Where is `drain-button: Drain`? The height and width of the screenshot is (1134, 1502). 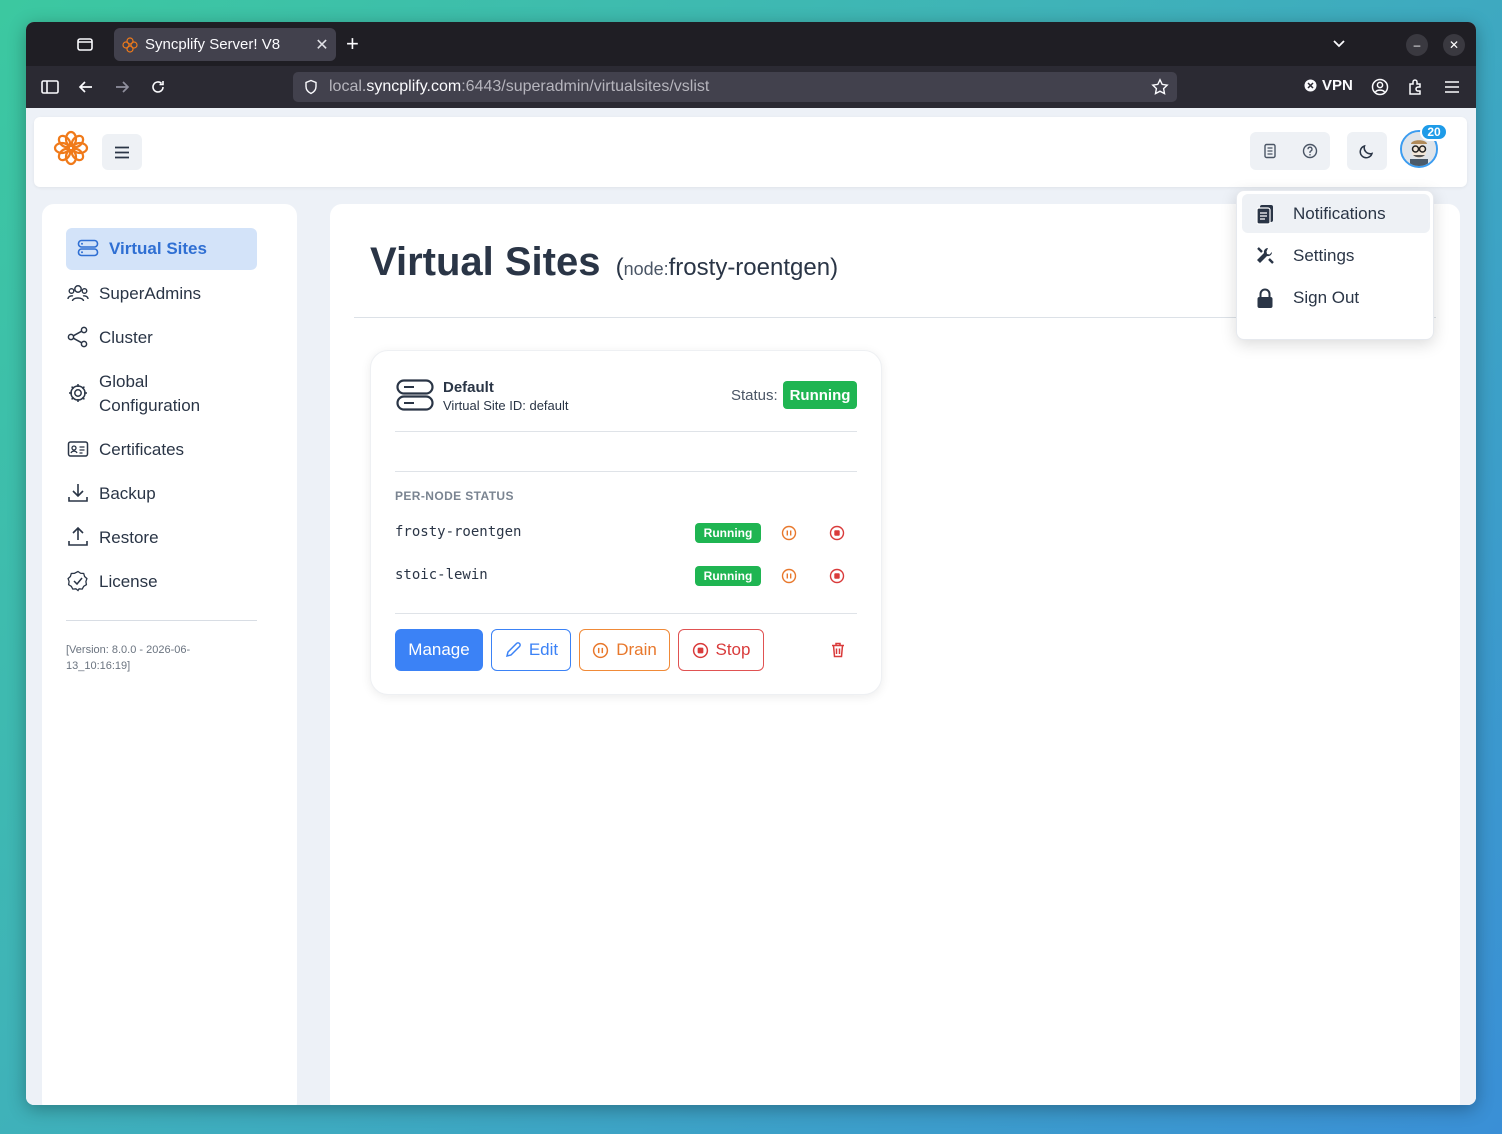 drain-button: Drain is located at coordinates (624, 650).